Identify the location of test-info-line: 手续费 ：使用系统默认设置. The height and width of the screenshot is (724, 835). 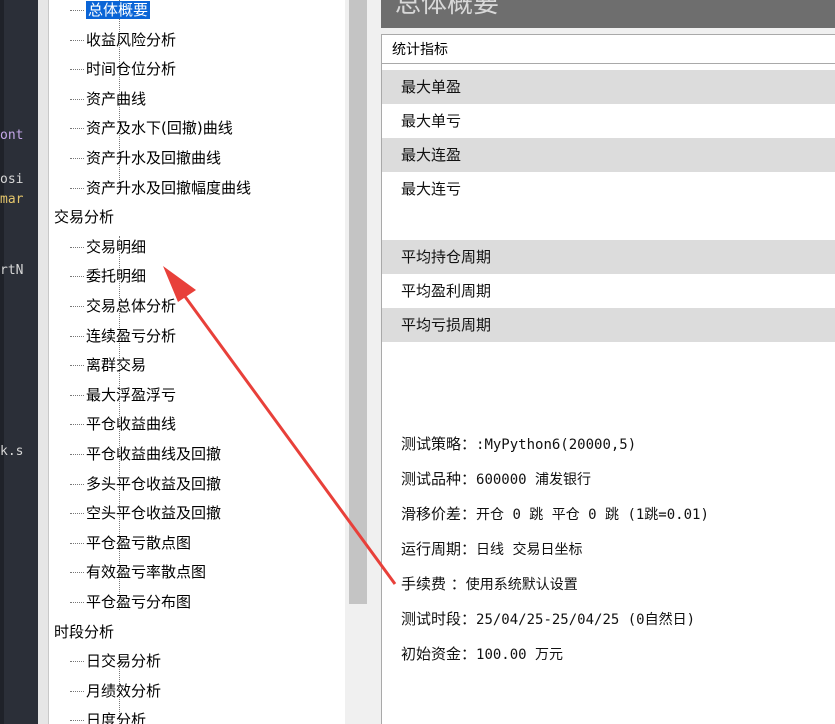
(489, 584).